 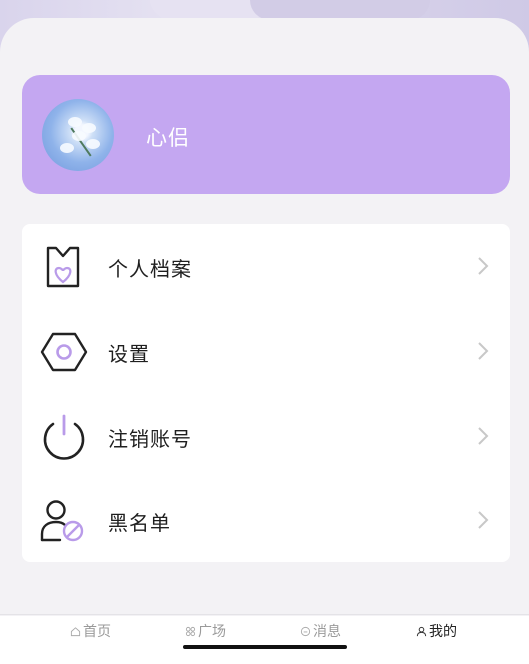 I want to click on username: 心侣, so click(x=168, y=138).